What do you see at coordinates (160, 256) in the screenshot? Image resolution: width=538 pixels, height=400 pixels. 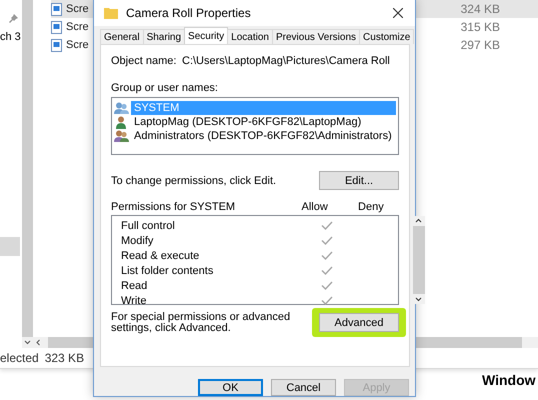 I see `permission-name: Read & execute` at bounding box center [160, 256].